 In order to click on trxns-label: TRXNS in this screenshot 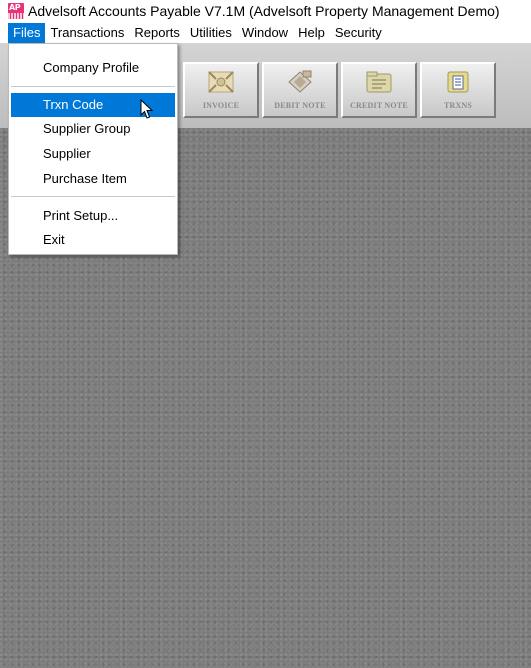, I will do `click(458, 105)`.